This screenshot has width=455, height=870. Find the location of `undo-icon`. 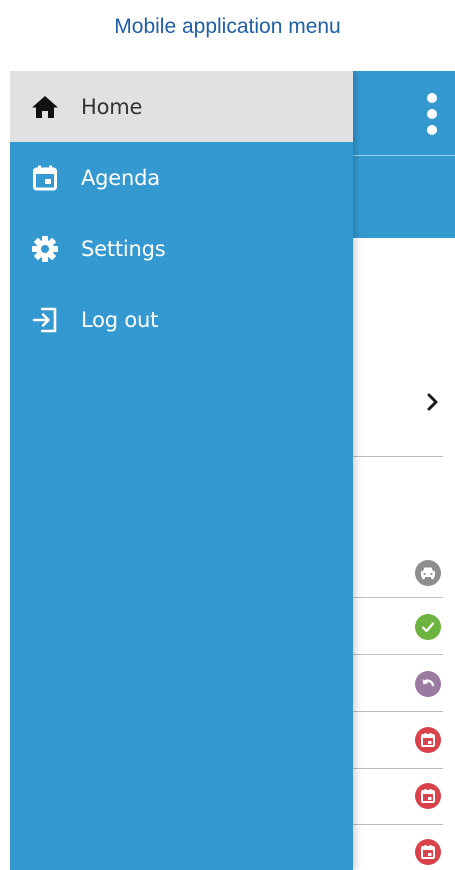

undo-icon is located at coordinates (428, 684).